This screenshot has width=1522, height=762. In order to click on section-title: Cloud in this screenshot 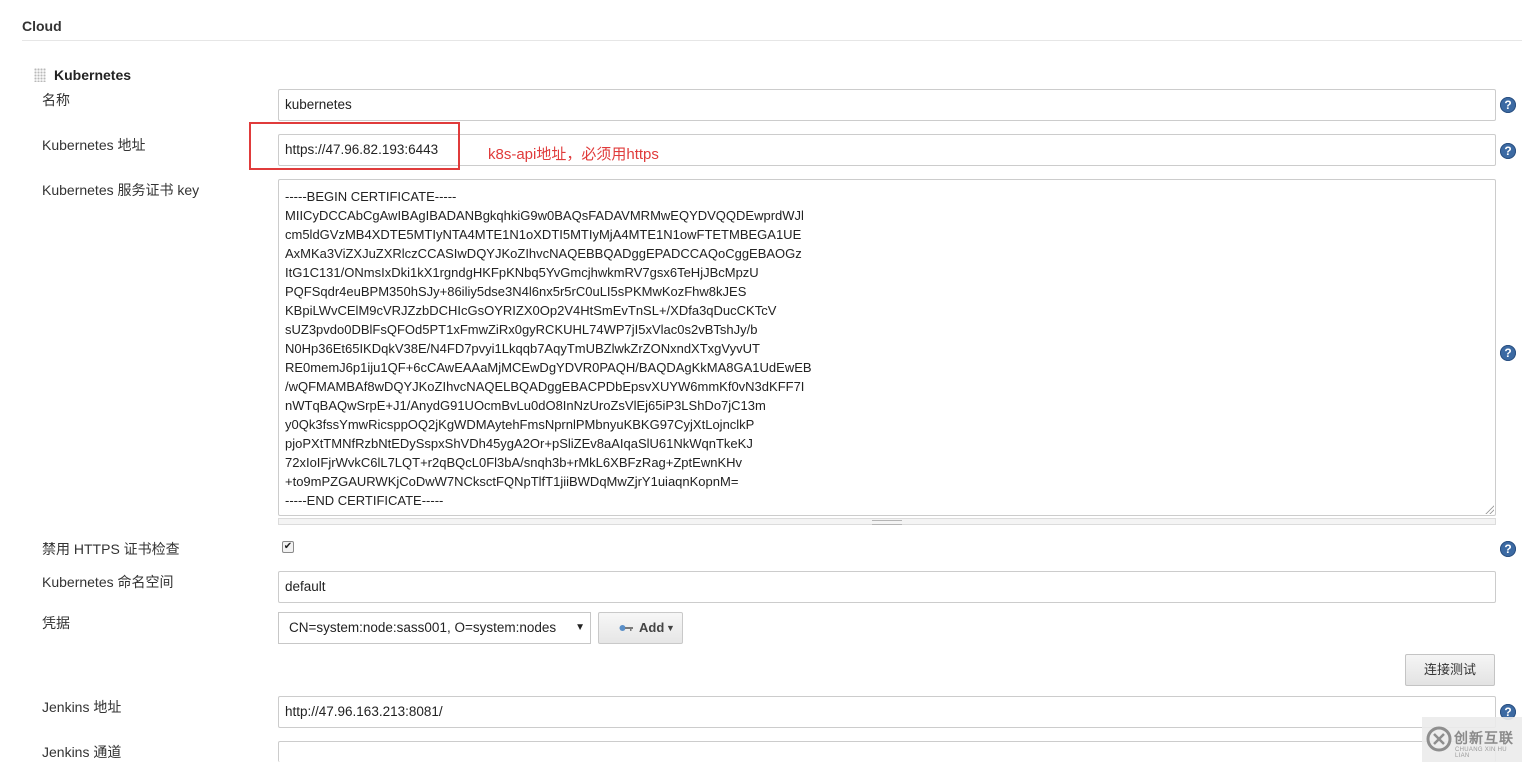, I will do `click(42, 26)`.